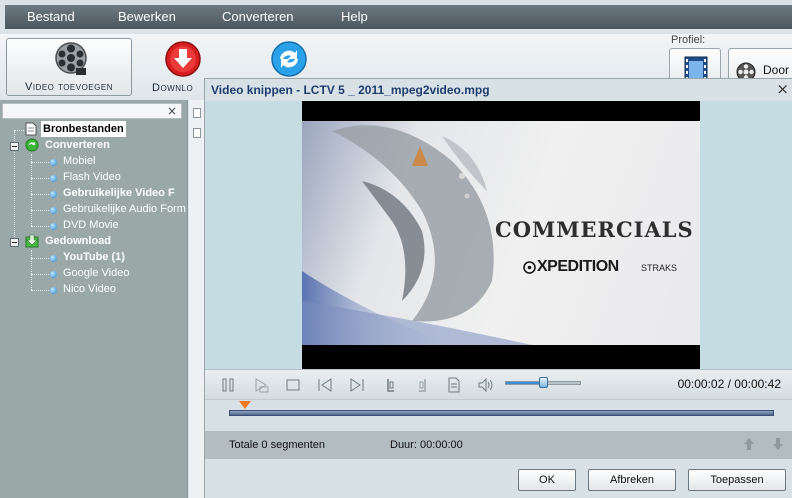 This screenshot has width=792, height=498. I want to click on add-video-label: Video toevoegen, so click(69, 87).